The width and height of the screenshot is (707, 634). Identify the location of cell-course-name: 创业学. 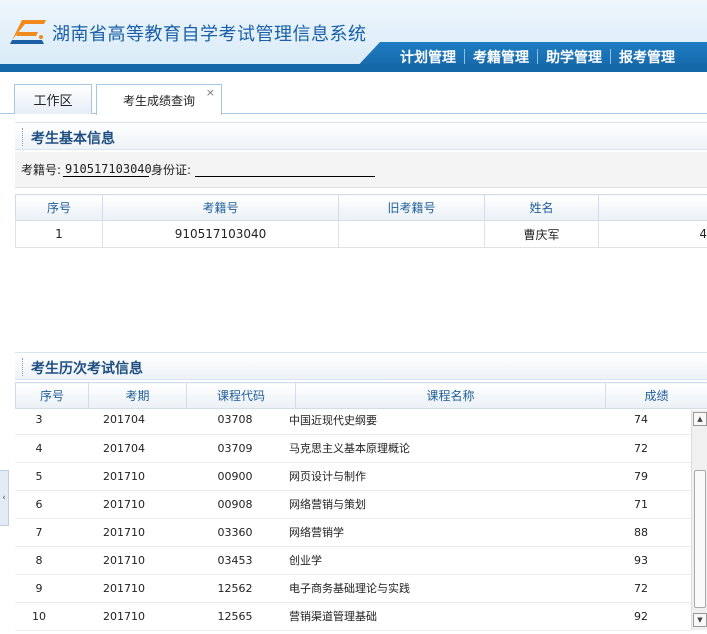
(438, 560).